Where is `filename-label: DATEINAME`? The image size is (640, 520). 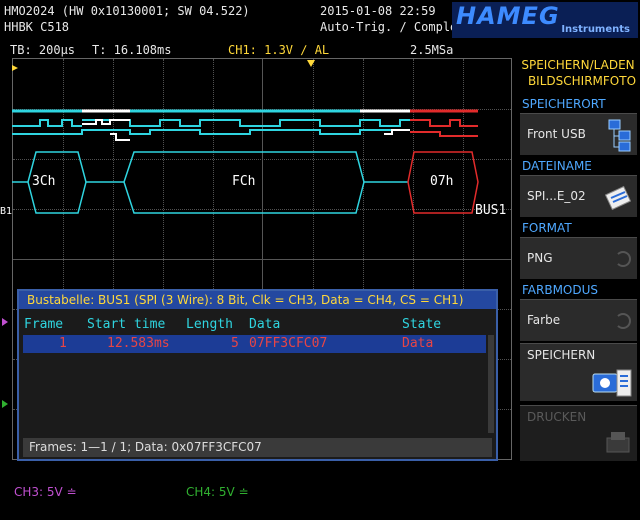
filename-label: DATEINAME is located at coordinates (557, 166).